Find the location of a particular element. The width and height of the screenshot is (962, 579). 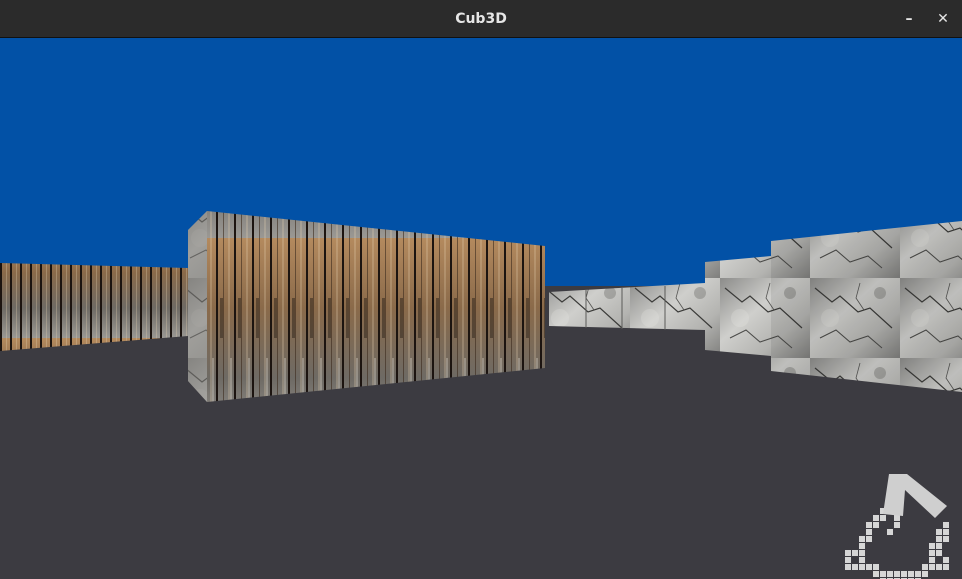

close-button: ✕ is located at coordinates (943, 19).